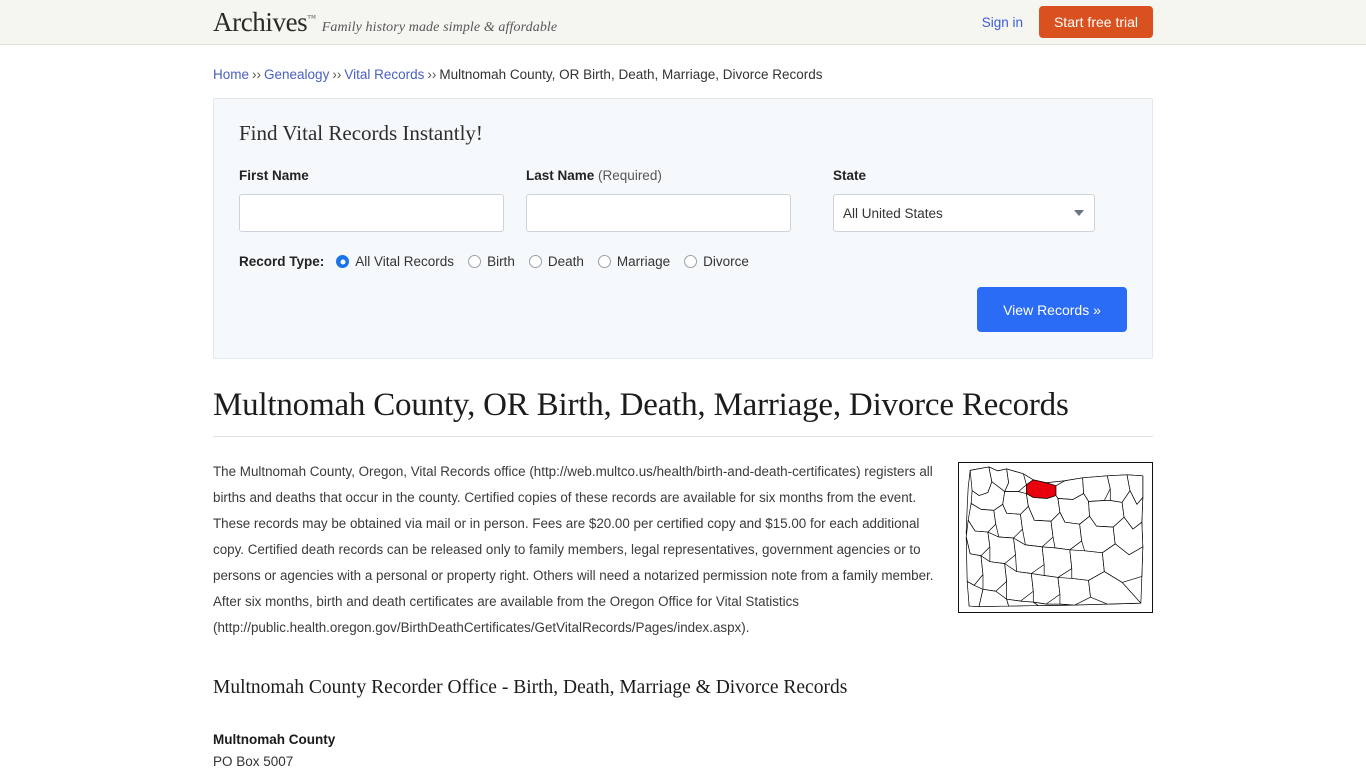 This screenshot has width=1366, height=768. Describe the element at coordinates (565, 261) in the screenshot. I see `radio-label-death: Death` at that location.